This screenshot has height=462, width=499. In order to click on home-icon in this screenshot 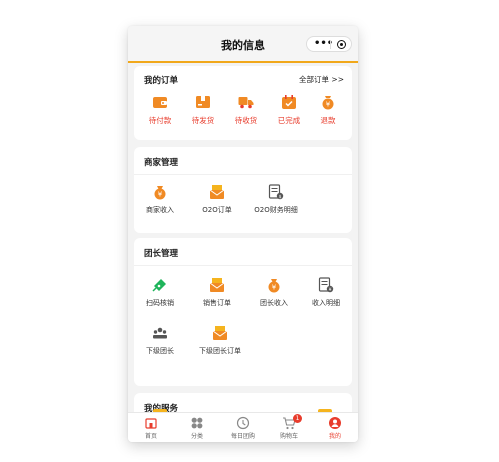, I will do `click(151, 423)`.